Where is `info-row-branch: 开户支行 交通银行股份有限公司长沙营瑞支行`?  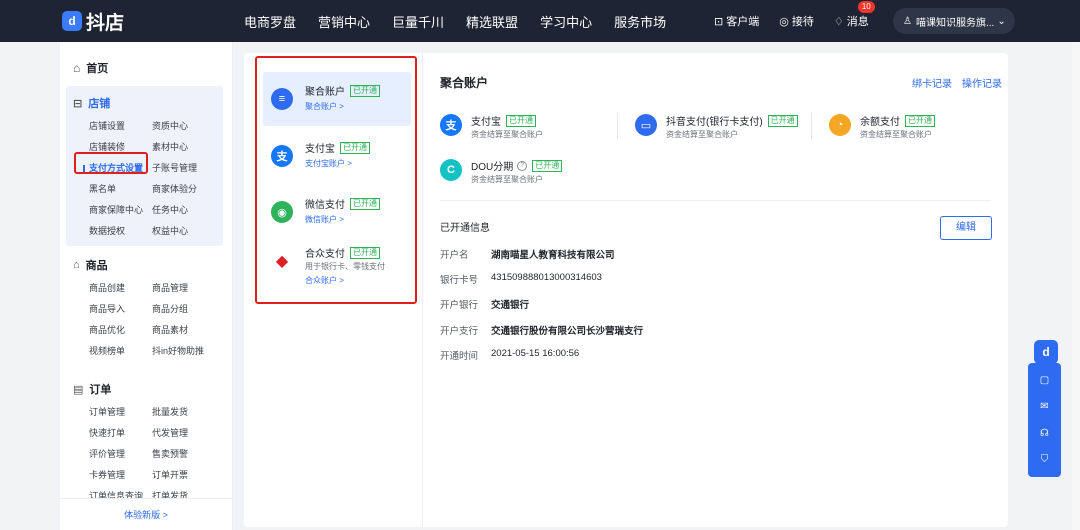
info-row-branch: 开户支行 交通银行股份有限公司长沙营瑞支行 is located at coordinates (541, 330).